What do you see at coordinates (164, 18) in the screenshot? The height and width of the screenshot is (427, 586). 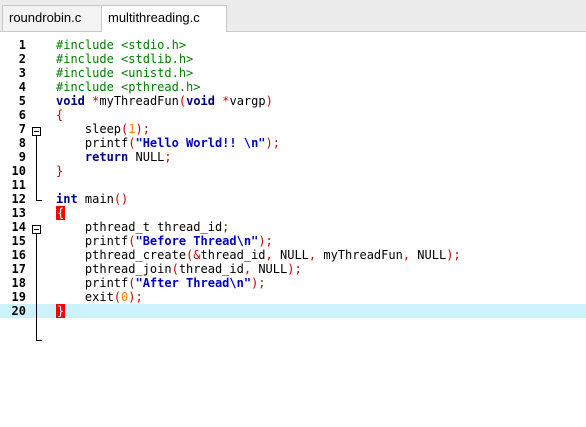 I see `tab-multithreading-c: multithreading.c` at bounding box center [164, 18].